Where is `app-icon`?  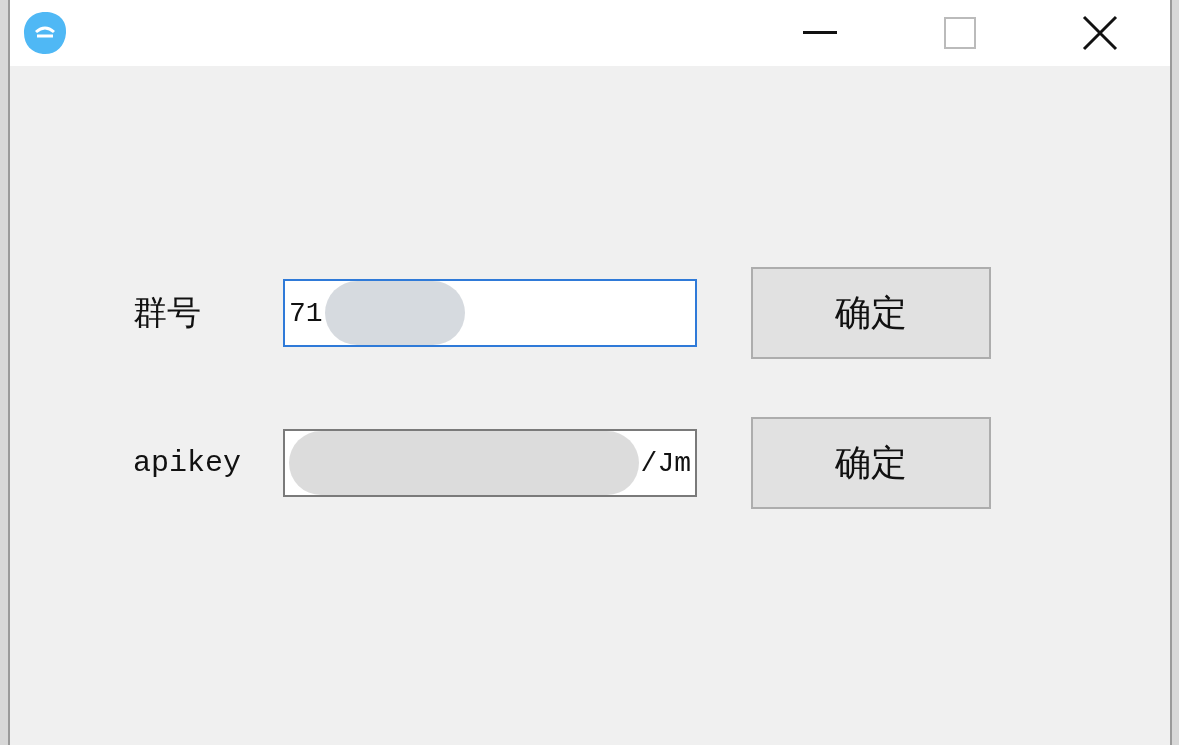
app-icon is located at coordinates (45, 33).